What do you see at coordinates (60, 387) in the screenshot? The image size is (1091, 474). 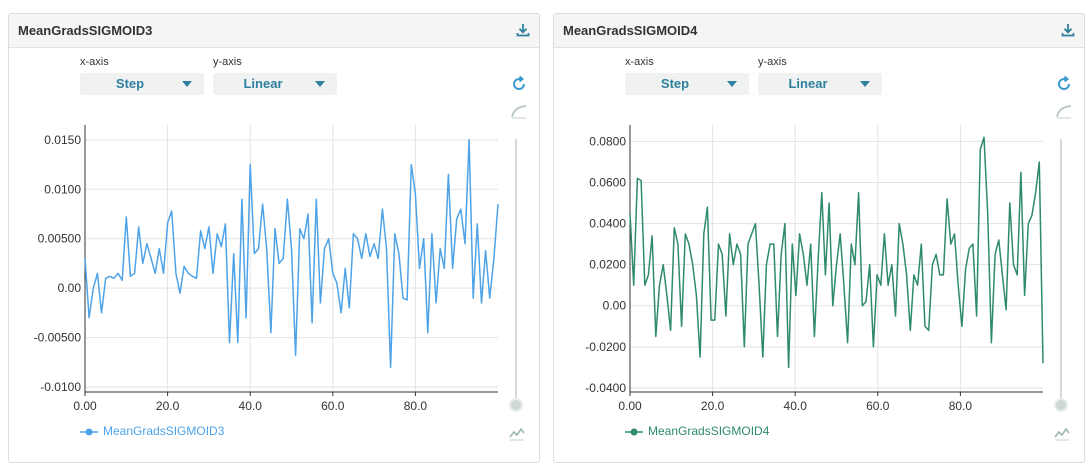 I see `y-tick-label: -0.0100` at bounding box center [60, 387].